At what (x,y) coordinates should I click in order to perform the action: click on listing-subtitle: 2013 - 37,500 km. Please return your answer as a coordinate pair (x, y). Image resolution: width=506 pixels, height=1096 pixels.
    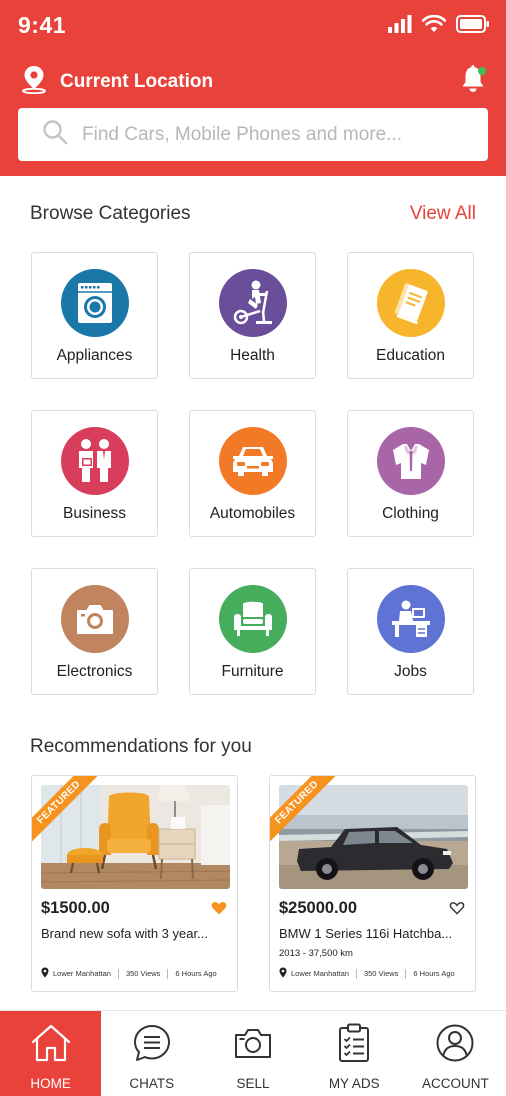
    Looking at the image, I should click on (316, 953).